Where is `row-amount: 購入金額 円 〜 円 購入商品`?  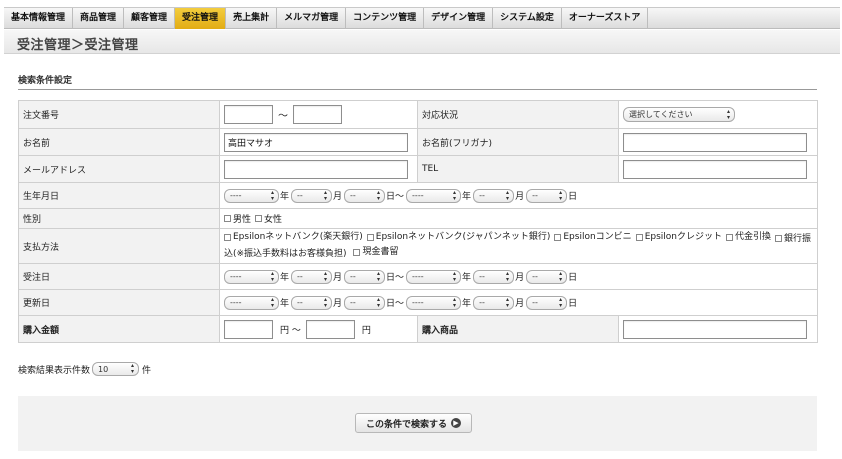
row-amount: 購入金額 円 〜 円 購入商品 is located at coordinates (418, 329).